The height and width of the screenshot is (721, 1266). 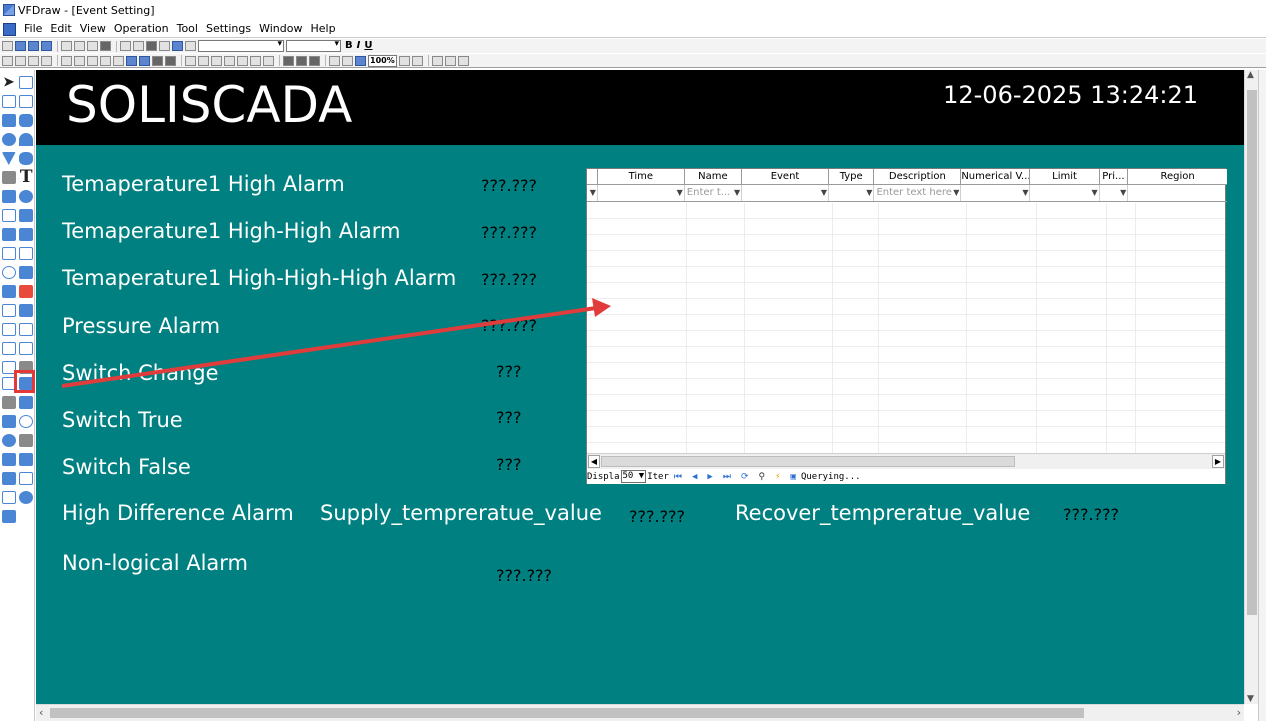 I want to click on side-panel-edge, so click(x=1262, y=395).